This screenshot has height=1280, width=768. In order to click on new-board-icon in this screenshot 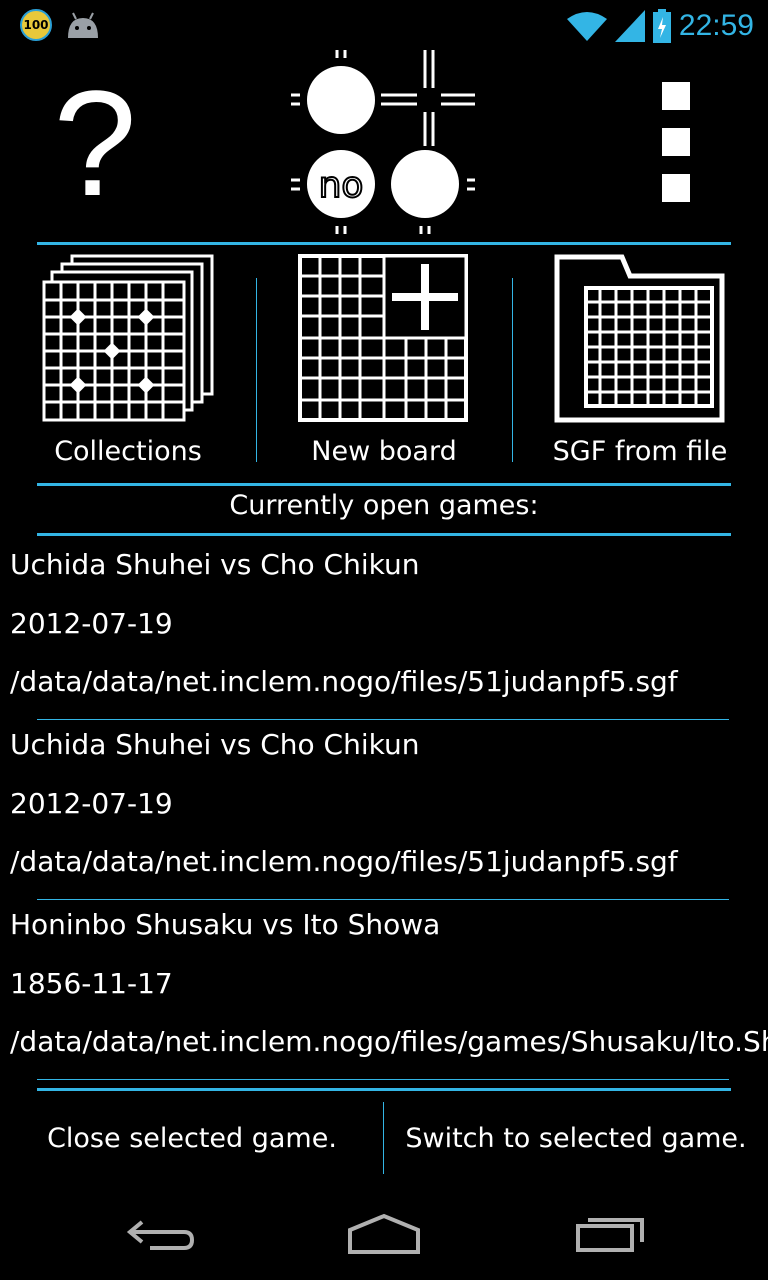, I will do `click(383, 338)`.